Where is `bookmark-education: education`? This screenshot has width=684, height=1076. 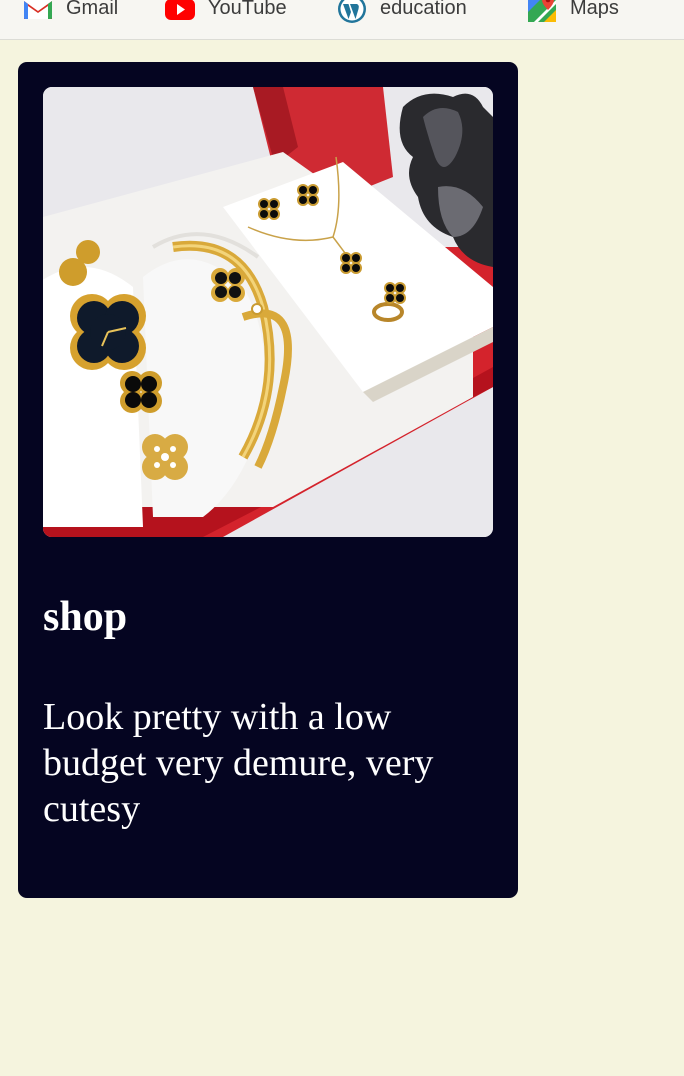 bookmark-education: education is located at coordinates (401, 13).